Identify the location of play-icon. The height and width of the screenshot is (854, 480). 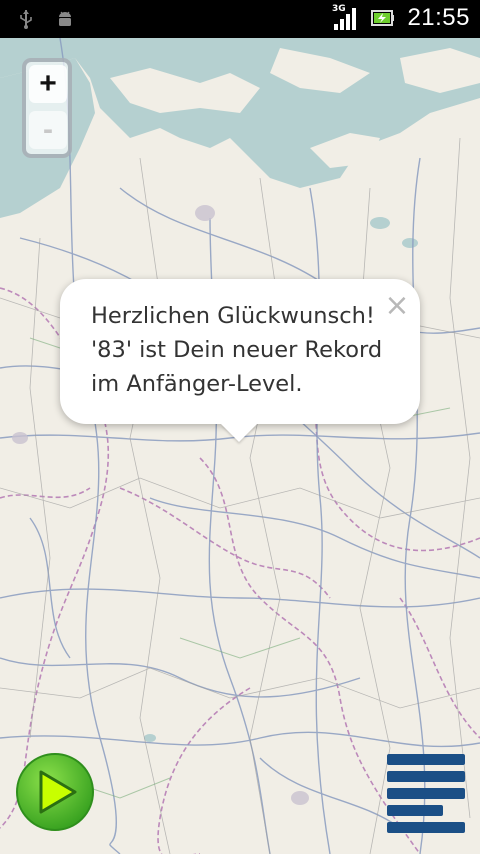
(55, 792).